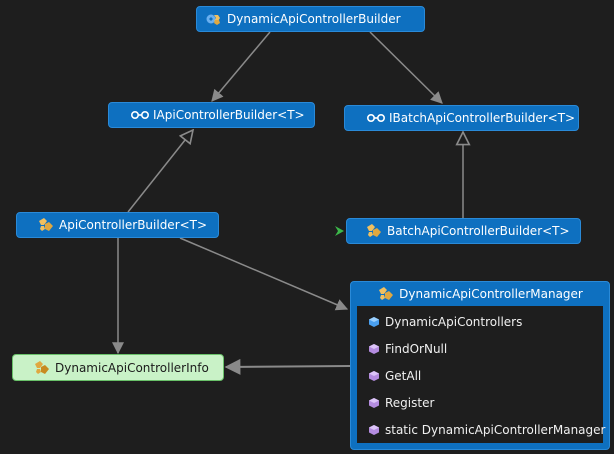 The image size is (614, 454). Describe the element at coordinates (339, 231) in the screenshot. I see `entry-point-arrow-icon` at that location.